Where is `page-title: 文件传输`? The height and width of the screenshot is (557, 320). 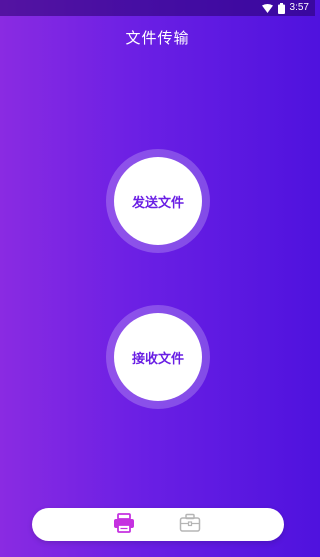
page-title: 文件传输 is located at coordinates (157, 38).